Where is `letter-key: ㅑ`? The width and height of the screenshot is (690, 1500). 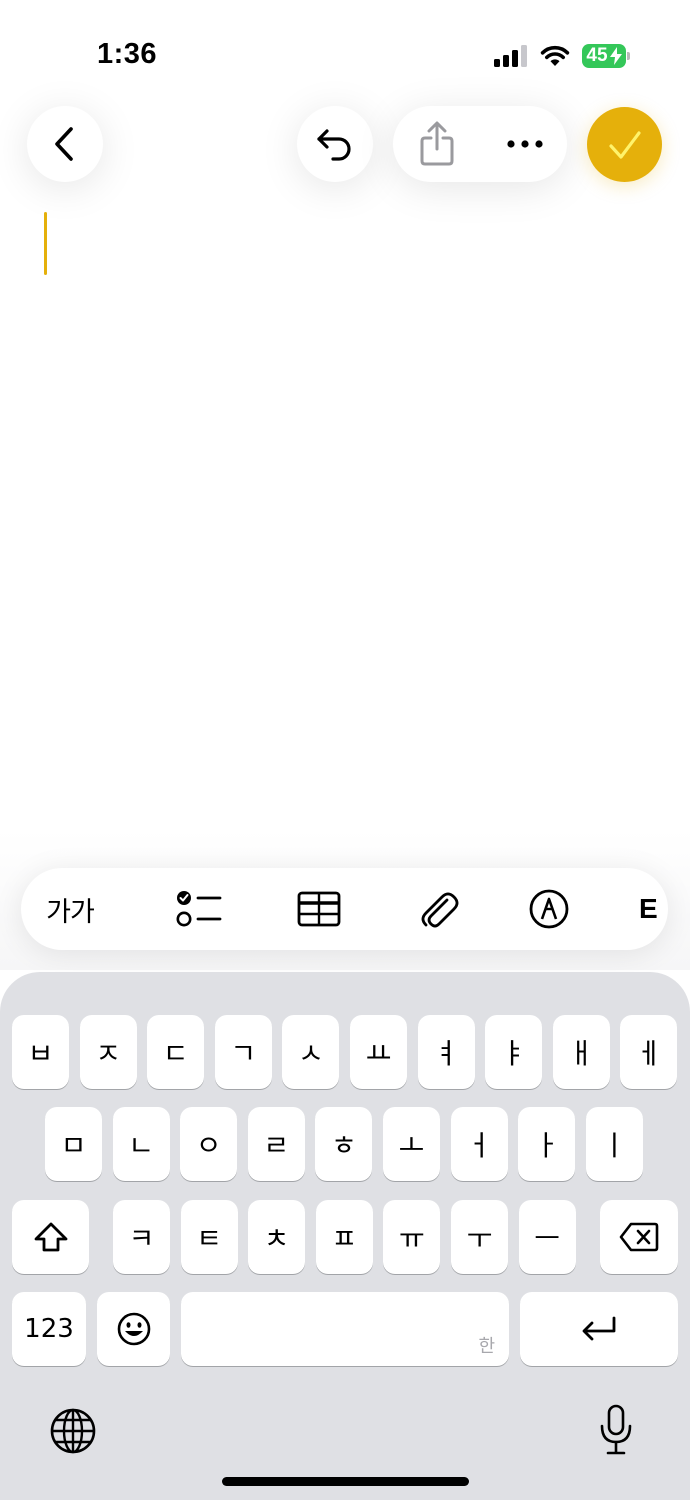
letter-key: ㅑ is located at coordinates (514, 1052).